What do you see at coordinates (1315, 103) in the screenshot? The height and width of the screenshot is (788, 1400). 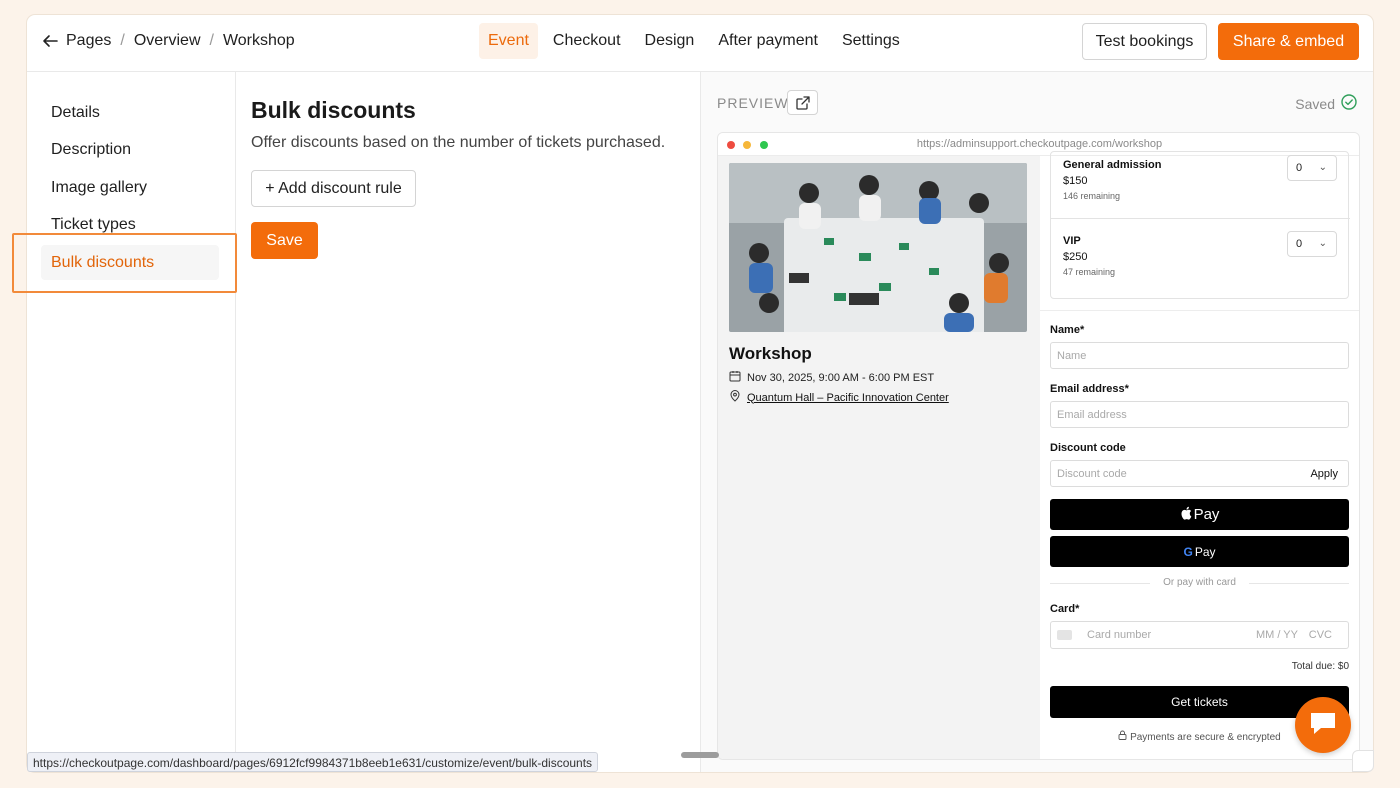 I see `saved-label: Saved` at bounding box center [1315, 103].